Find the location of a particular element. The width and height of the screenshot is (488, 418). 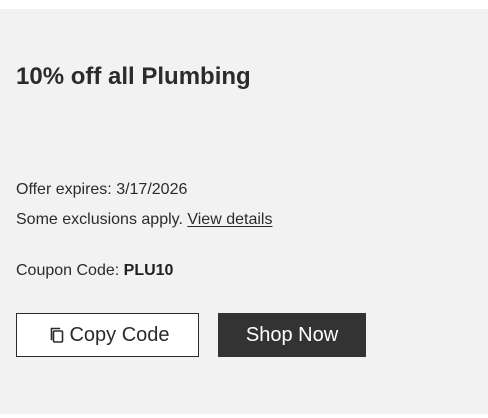

exclusions-text: Some exclusions apply. is located at coordinates (99, 219).